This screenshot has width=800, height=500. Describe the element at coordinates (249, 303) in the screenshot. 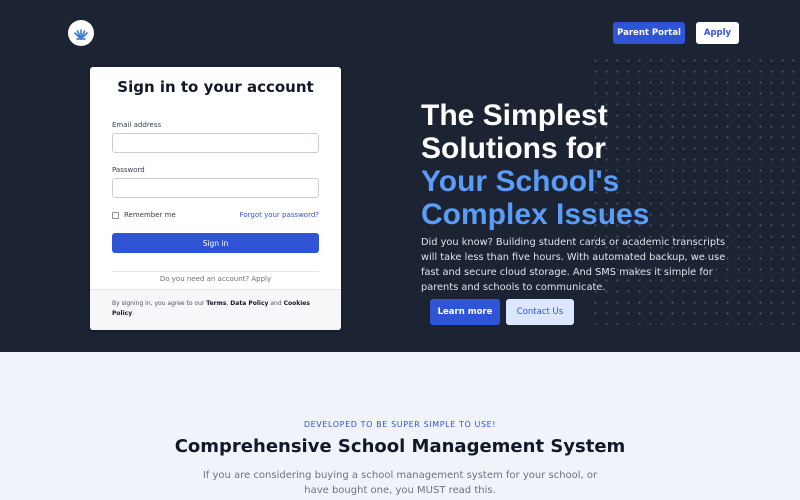

I see `data-policy-link: Data Policy` at that location.